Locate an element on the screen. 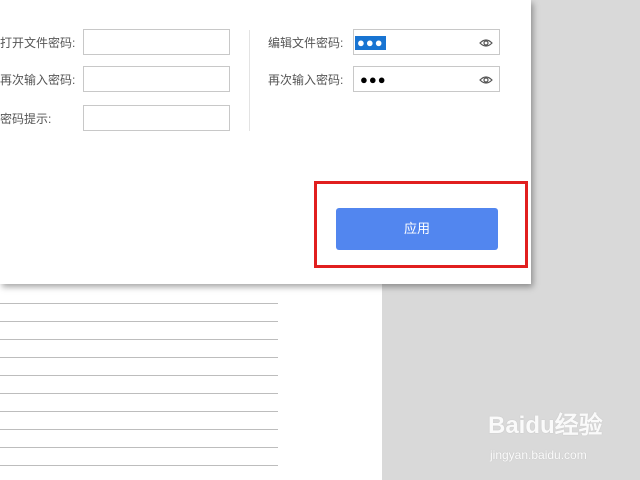 This screenshot has height=480, width=640. watermark-brand: Baidu经验 is located at coordinates (545, 425).